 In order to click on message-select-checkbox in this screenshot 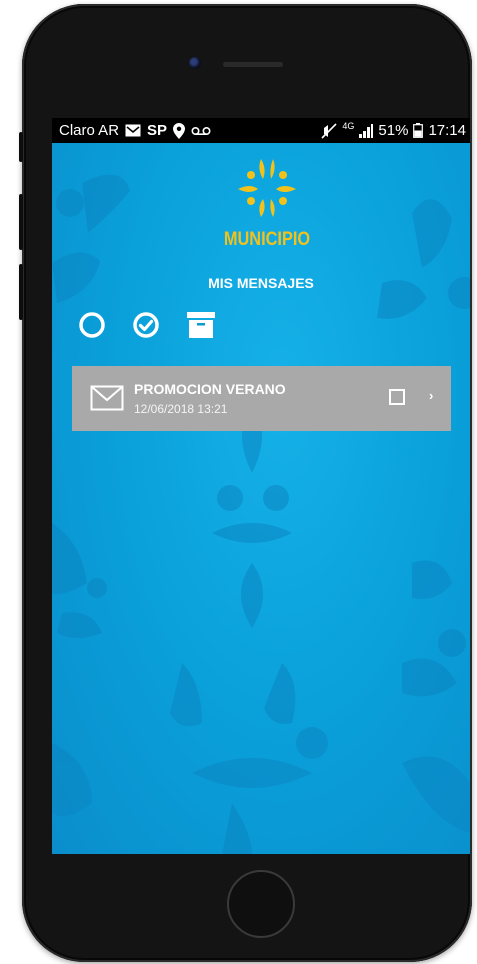, I will do `click(397, 397)`.